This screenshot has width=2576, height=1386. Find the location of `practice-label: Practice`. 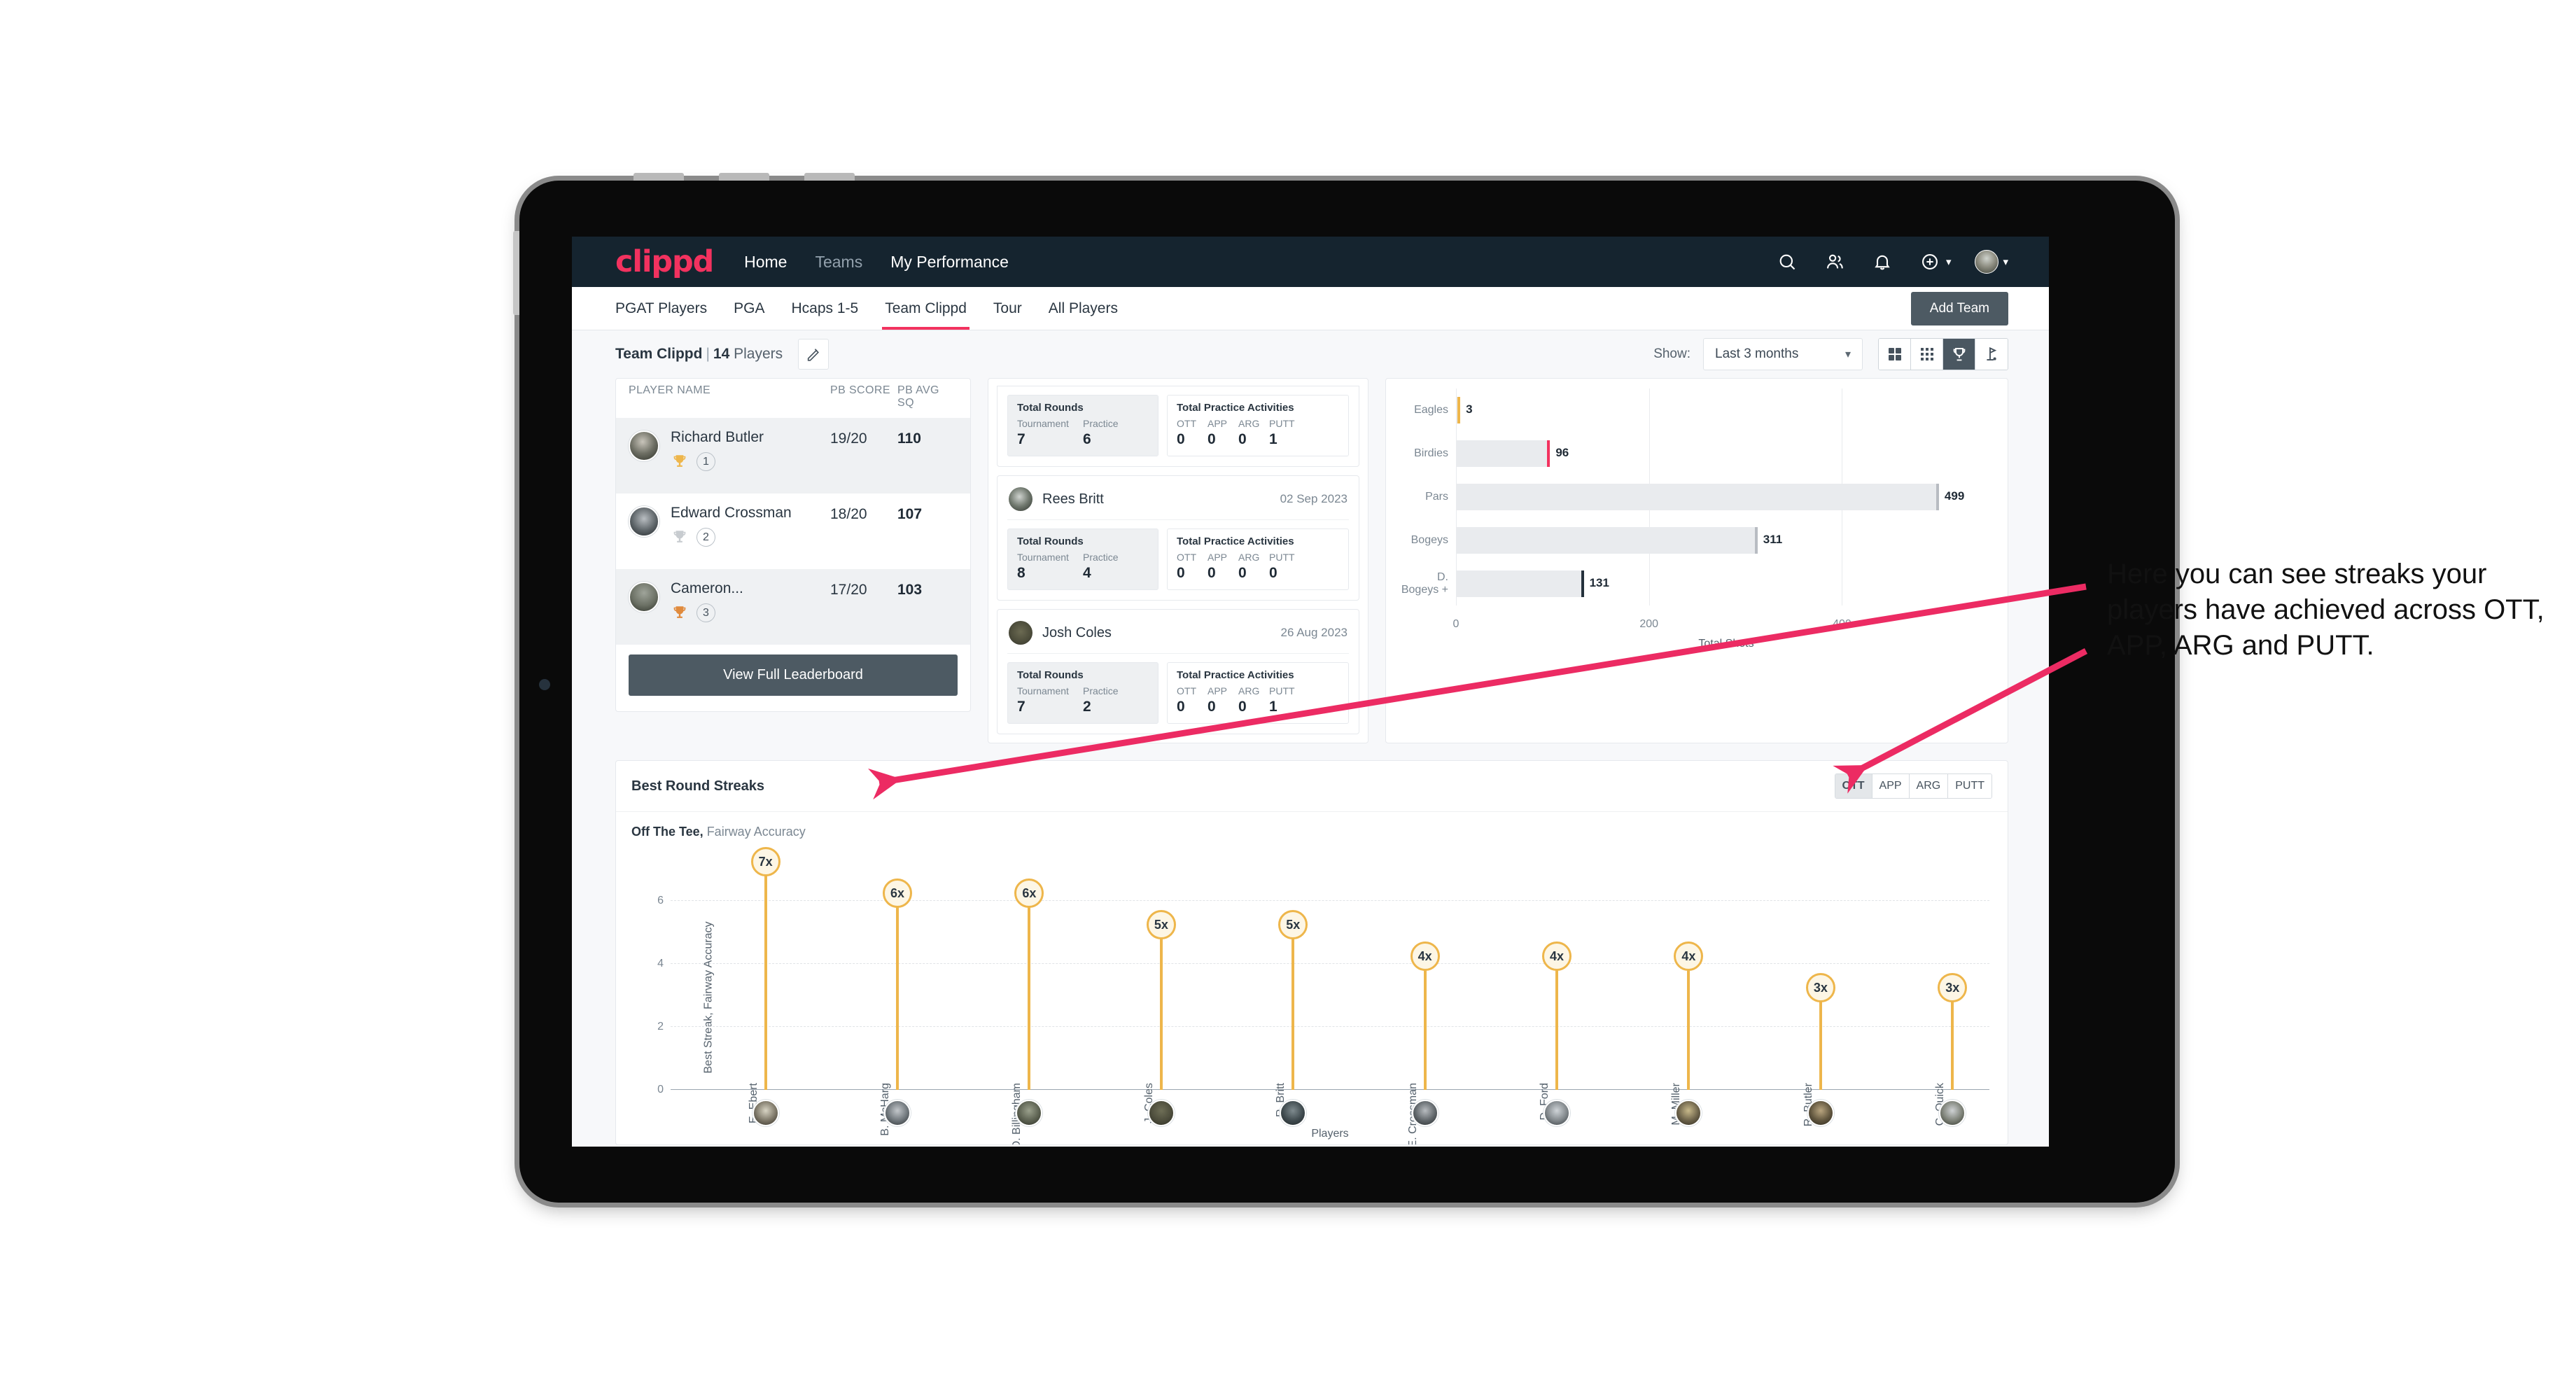

practice-label: Practice is located at coordinates (1101, 690).